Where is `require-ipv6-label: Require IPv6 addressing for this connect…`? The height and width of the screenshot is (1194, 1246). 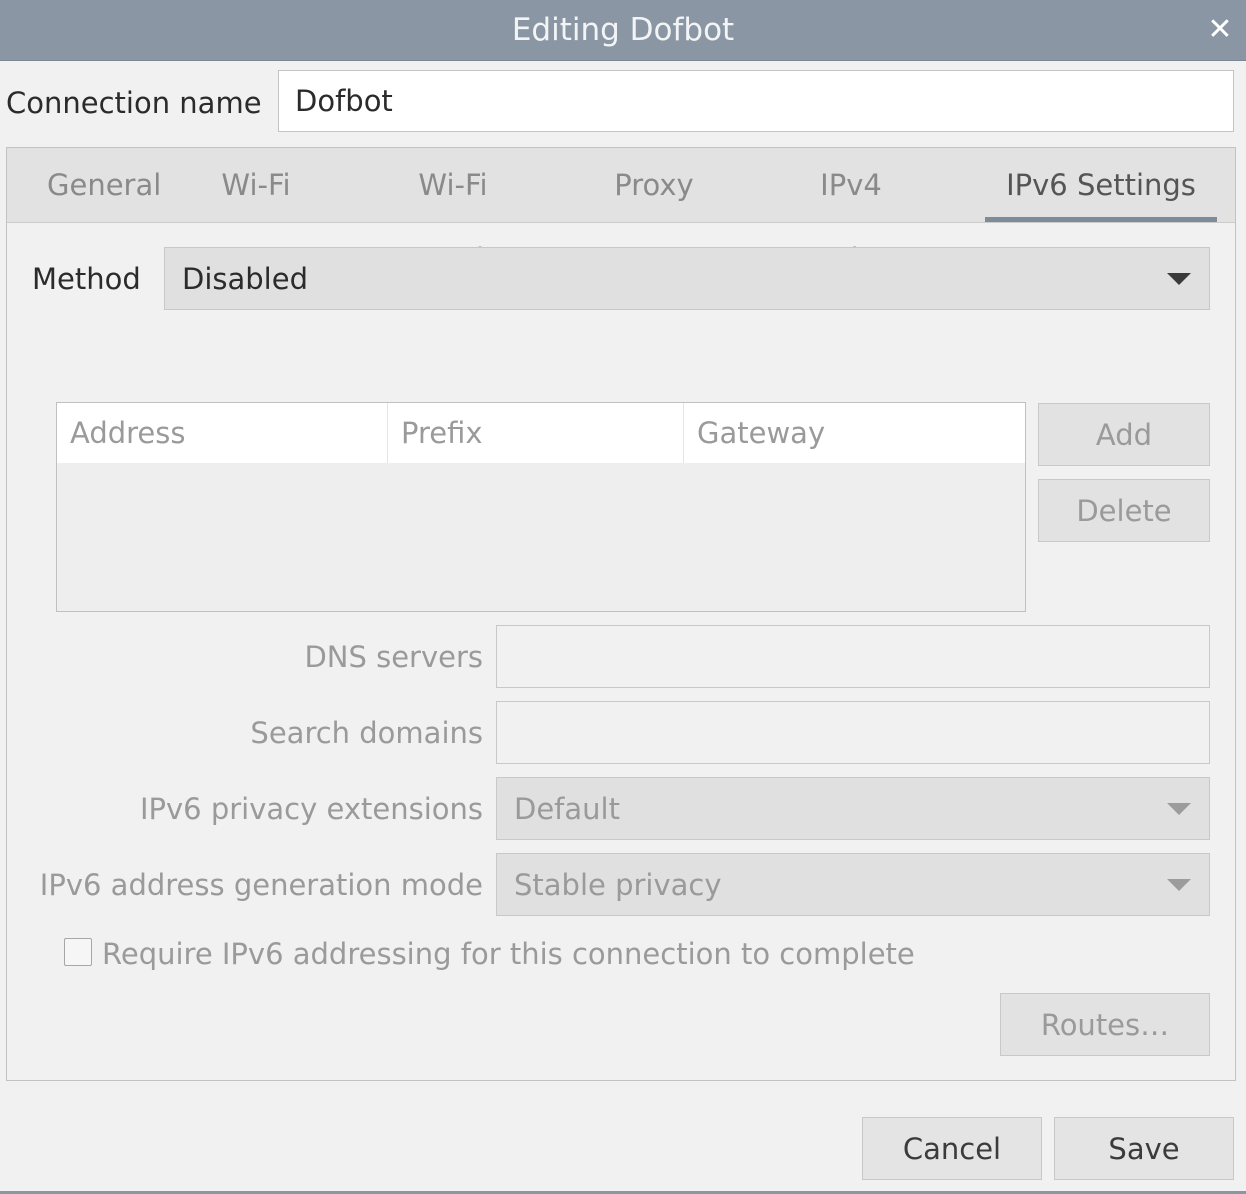 require-ipv6-label: Require IPv6 addressing for this connect… is located at coordinates (508, 954).